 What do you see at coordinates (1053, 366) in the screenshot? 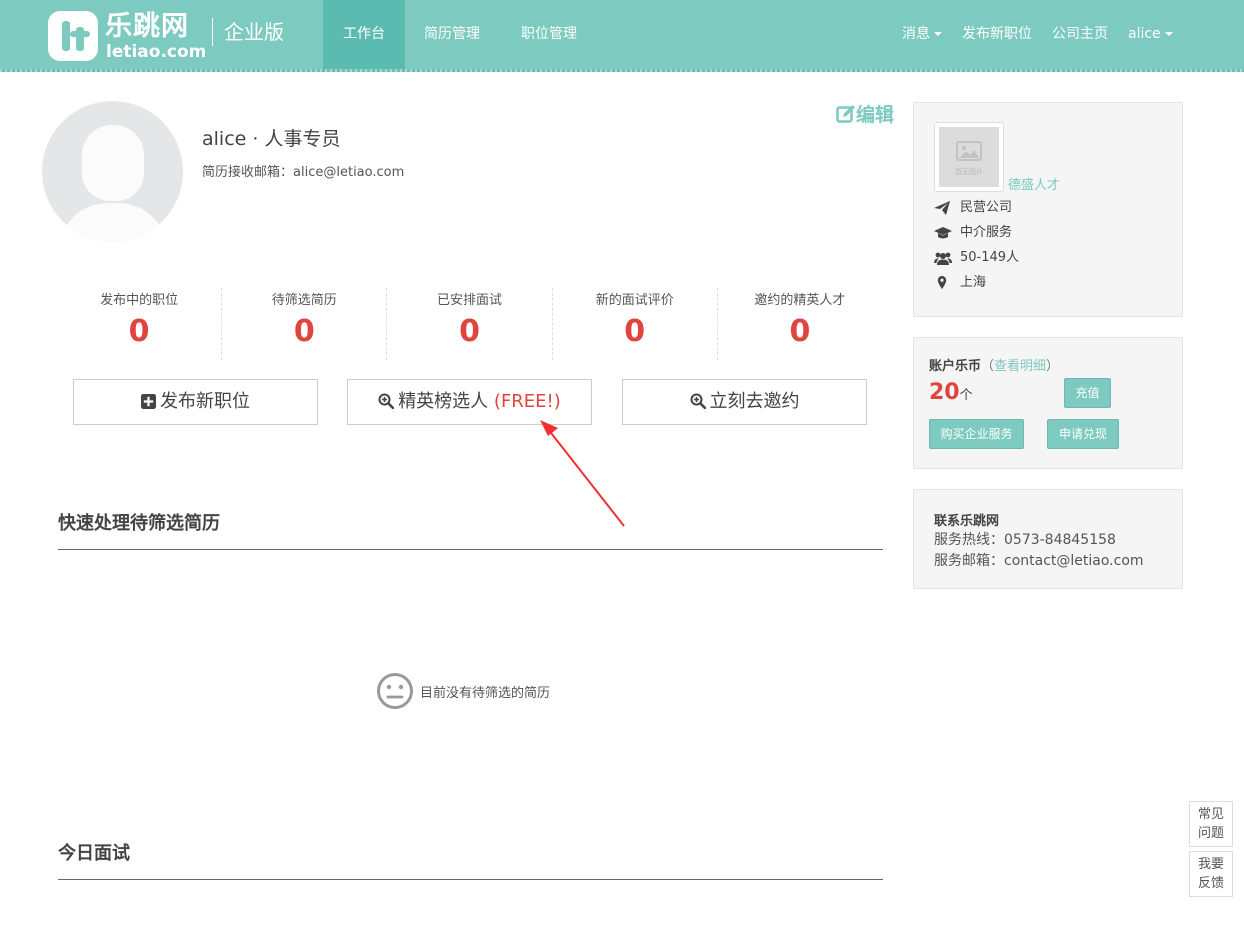
I see `paren-close: ）` at bounding box center [1053, 366].